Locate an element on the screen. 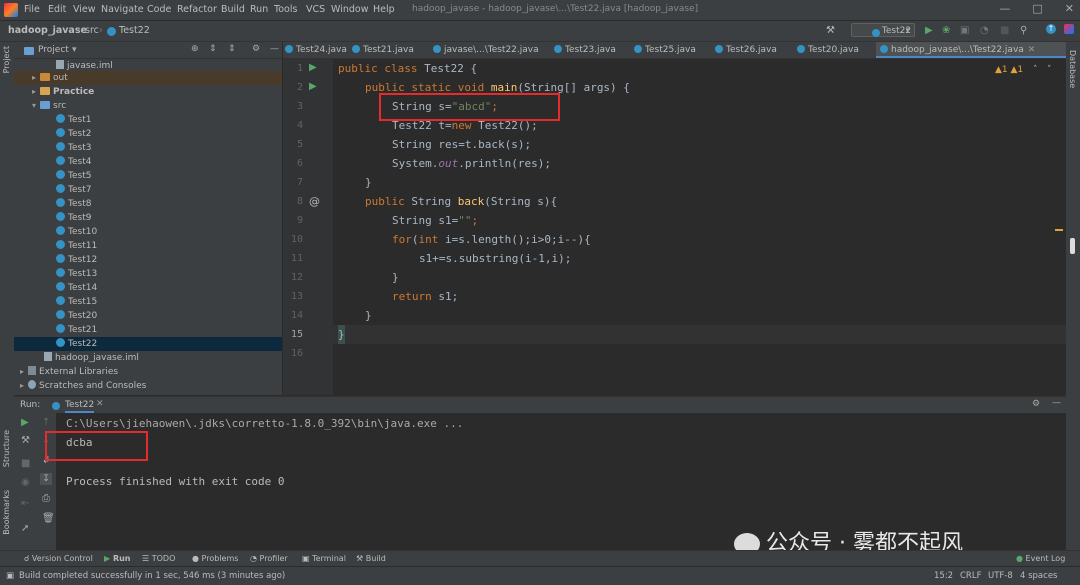 The image size is (1080, 585). tool-event-log: ● Event Log is located at coordinates (1040, 558).